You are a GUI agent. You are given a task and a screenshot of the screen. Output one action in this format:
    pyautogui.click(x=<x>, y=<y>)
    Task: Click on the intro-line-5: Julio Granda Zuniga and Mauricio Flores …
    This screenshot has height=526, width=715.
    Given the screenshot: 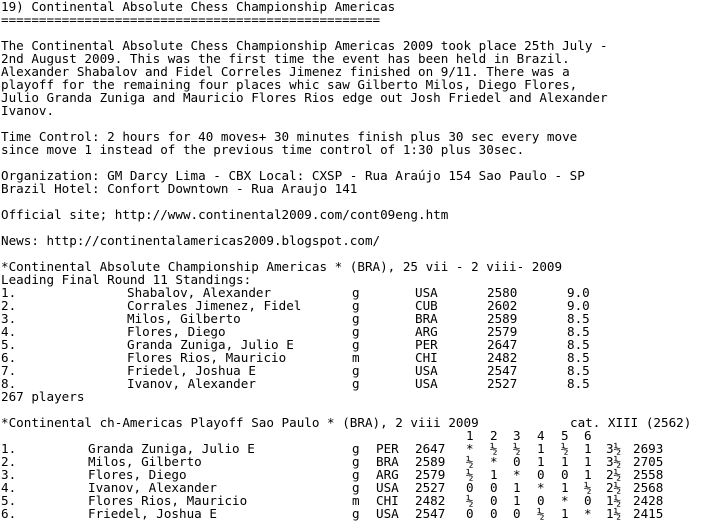 What is the action you would take?
    pyautogui.click(x=304, y=97)
    